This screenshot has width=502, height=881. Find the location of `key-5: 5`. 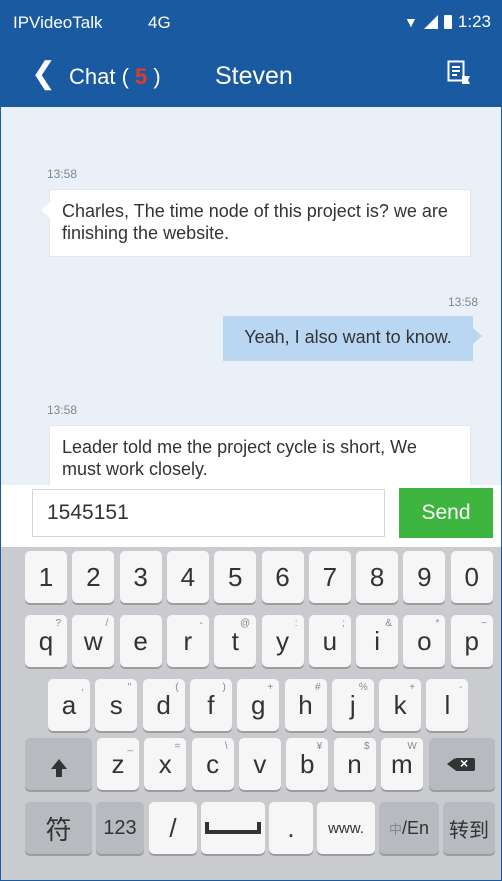

key-5: 5 is located at coordinates (235, 577).